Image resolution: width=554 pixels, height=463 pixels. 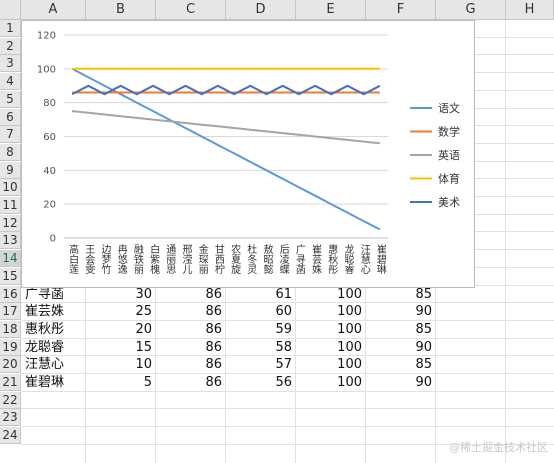 What do you see at coordinates (261, 329) in the screenshot?
I see `cell-d18: 59` at bounding box center [261, 329].